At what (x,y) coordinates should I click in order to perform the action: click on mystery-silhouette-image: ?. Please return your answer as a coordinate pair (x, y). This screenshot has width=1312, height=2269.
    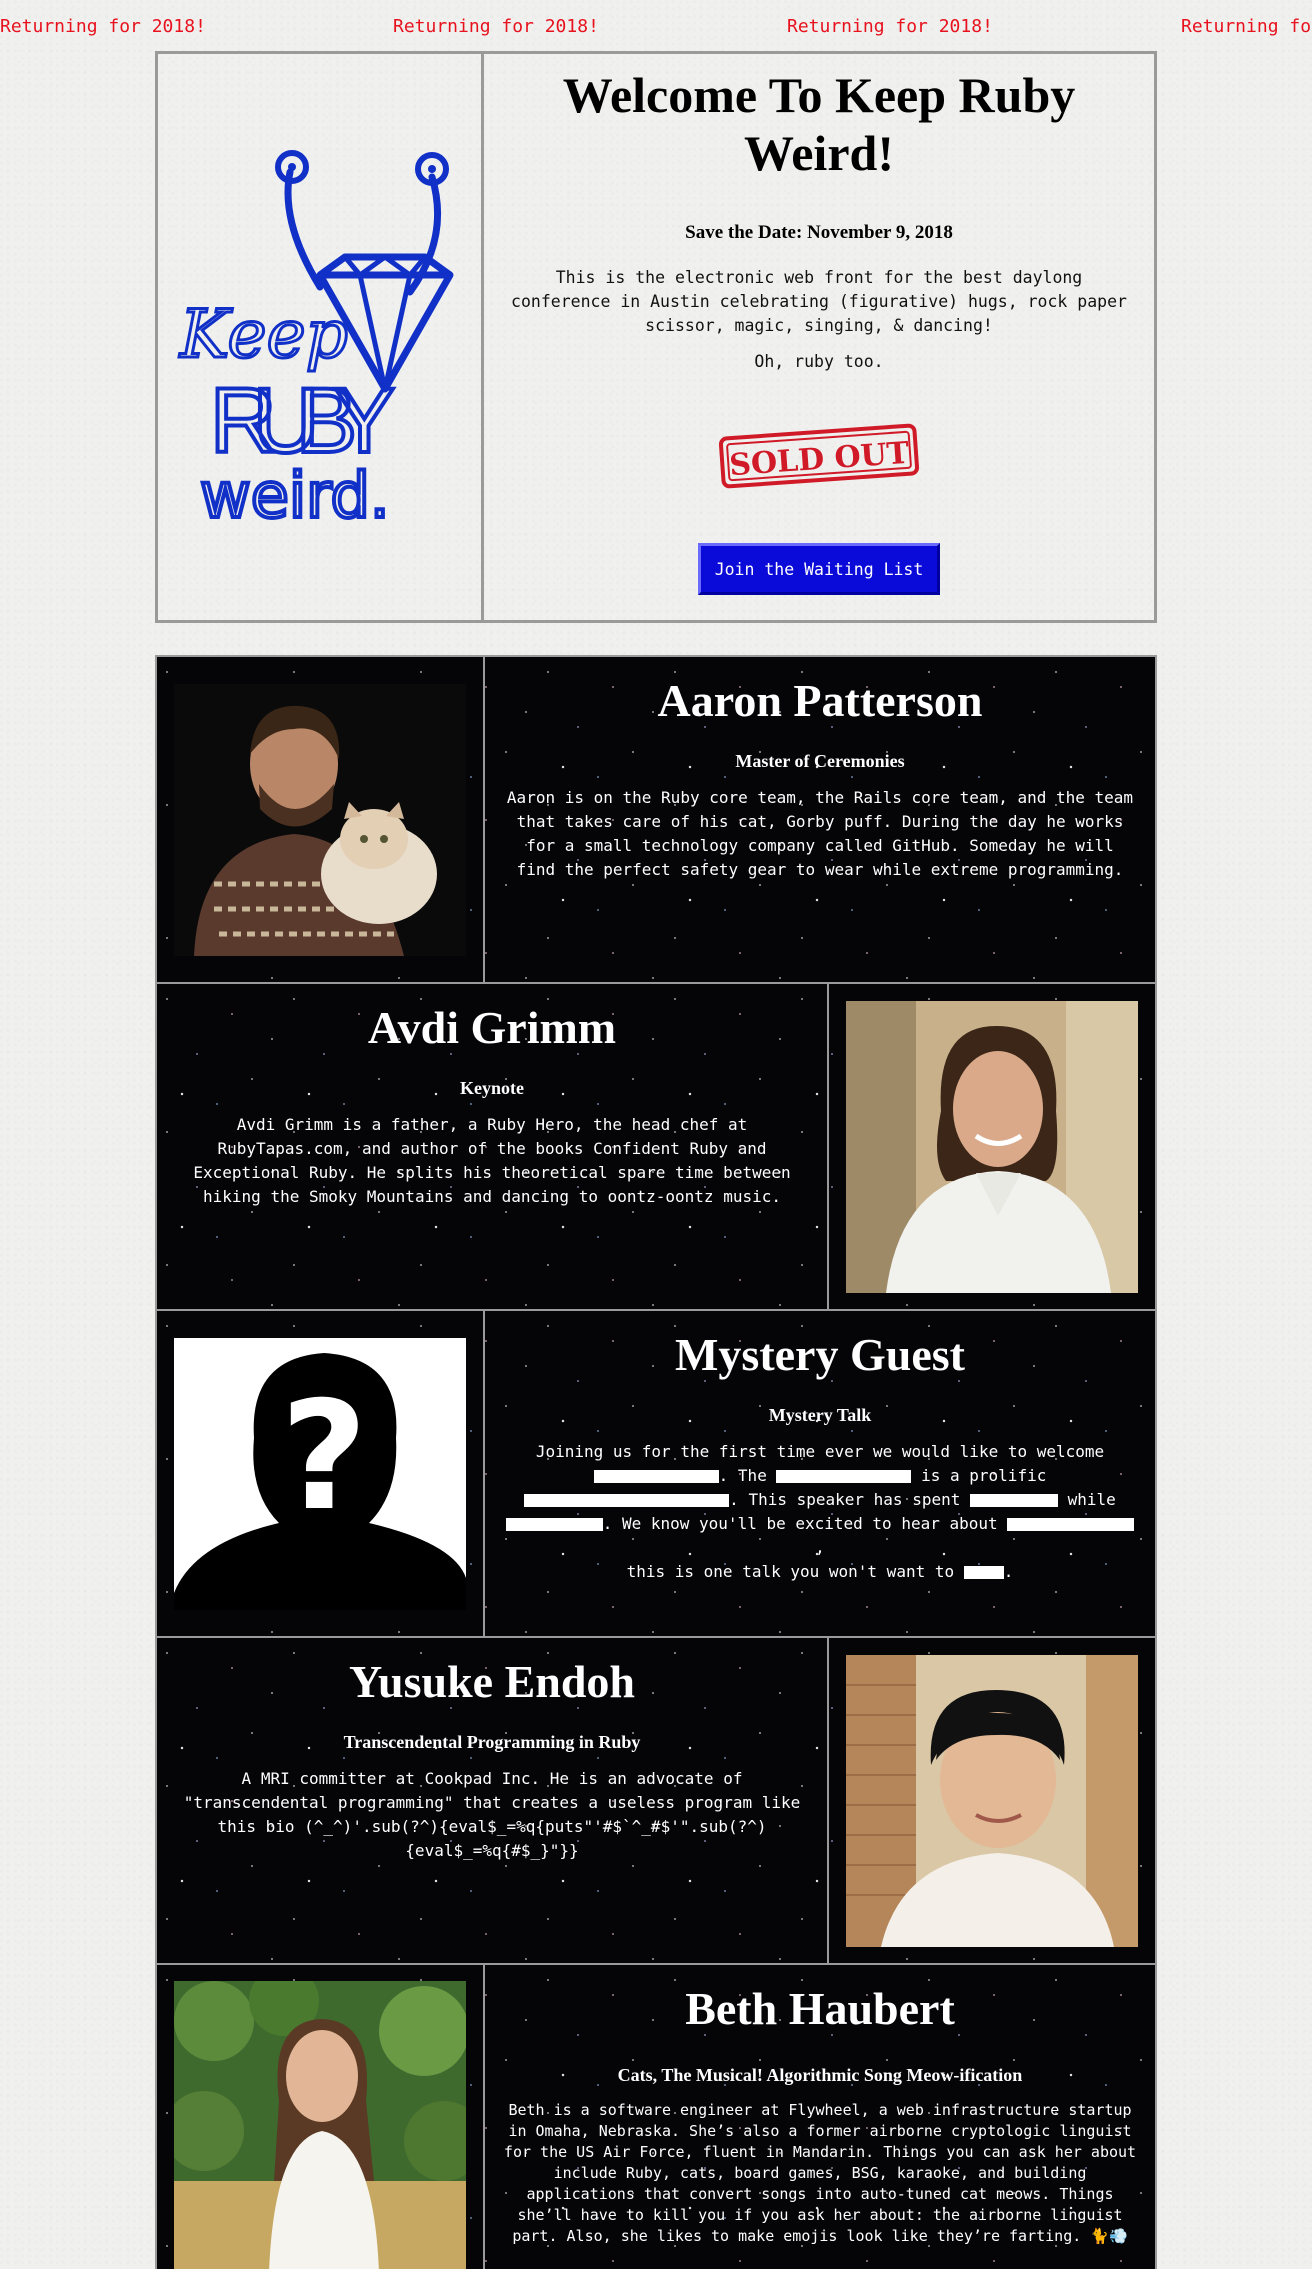
    Looking at the image, I should click on (320, 1473).